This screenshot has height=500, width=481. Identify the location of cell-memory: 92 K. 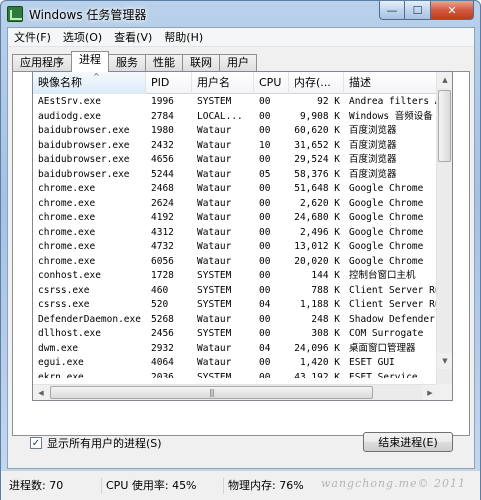
(328, 101).